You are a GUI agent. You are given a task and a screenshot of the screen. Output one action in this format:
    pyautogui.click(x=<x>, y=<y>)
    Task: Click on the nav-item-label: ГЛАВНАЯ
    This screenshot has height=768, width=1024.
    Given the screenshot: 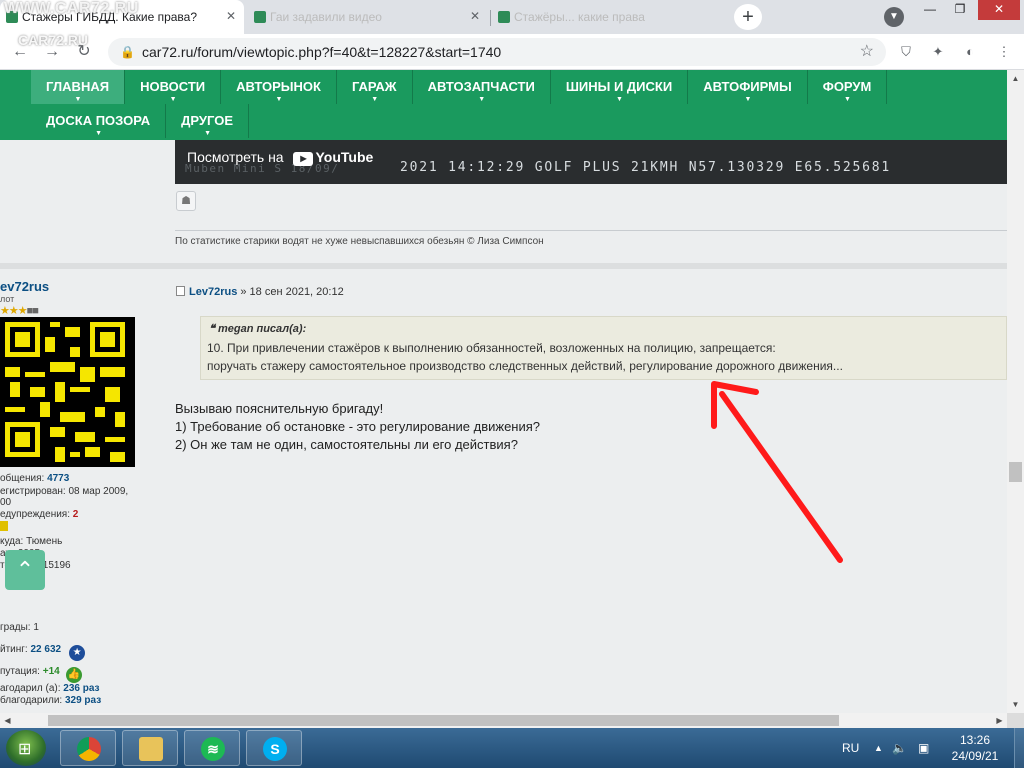 What is the action you would take?
    pyautogui.click(x=78, y=86)
    